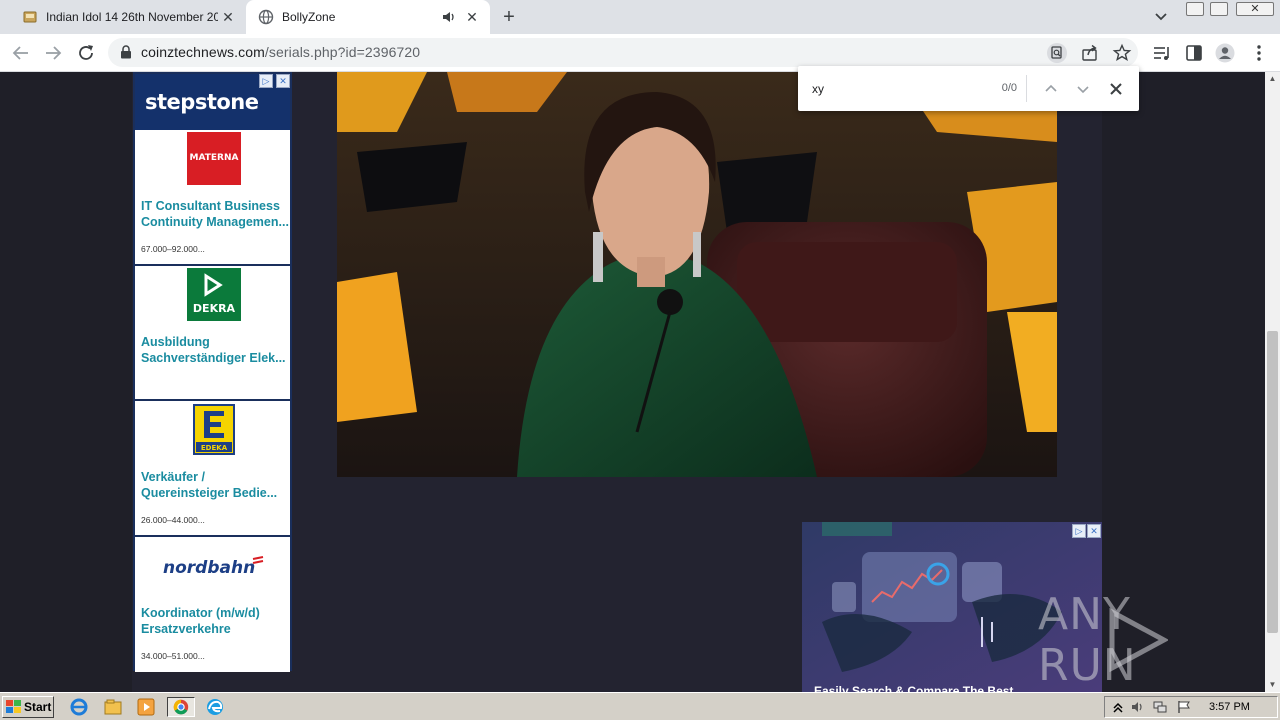 The image size is (1280, 720). I want to click on tab-title: BollyZone, so click(309, 17).